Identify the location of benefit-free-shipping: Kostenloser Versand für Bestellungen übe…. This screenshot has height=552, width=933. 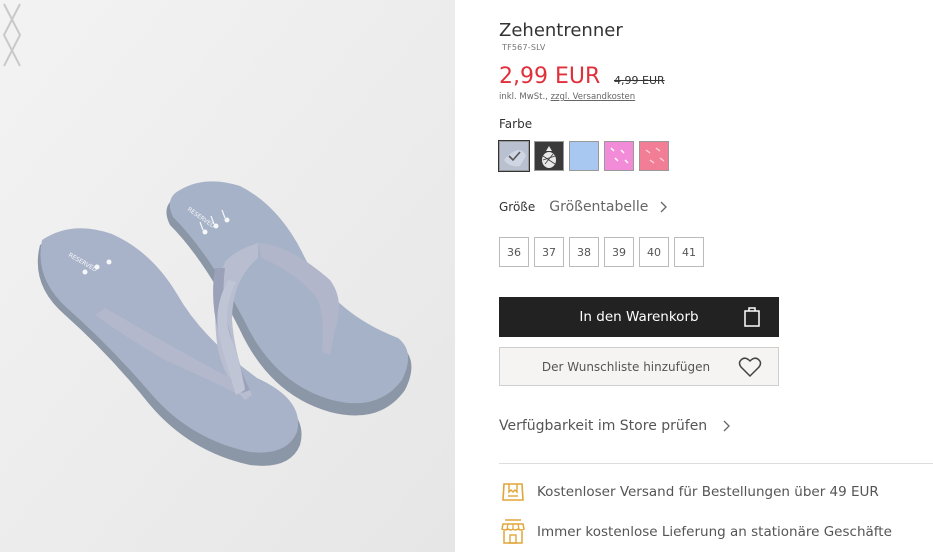
(689, 492).